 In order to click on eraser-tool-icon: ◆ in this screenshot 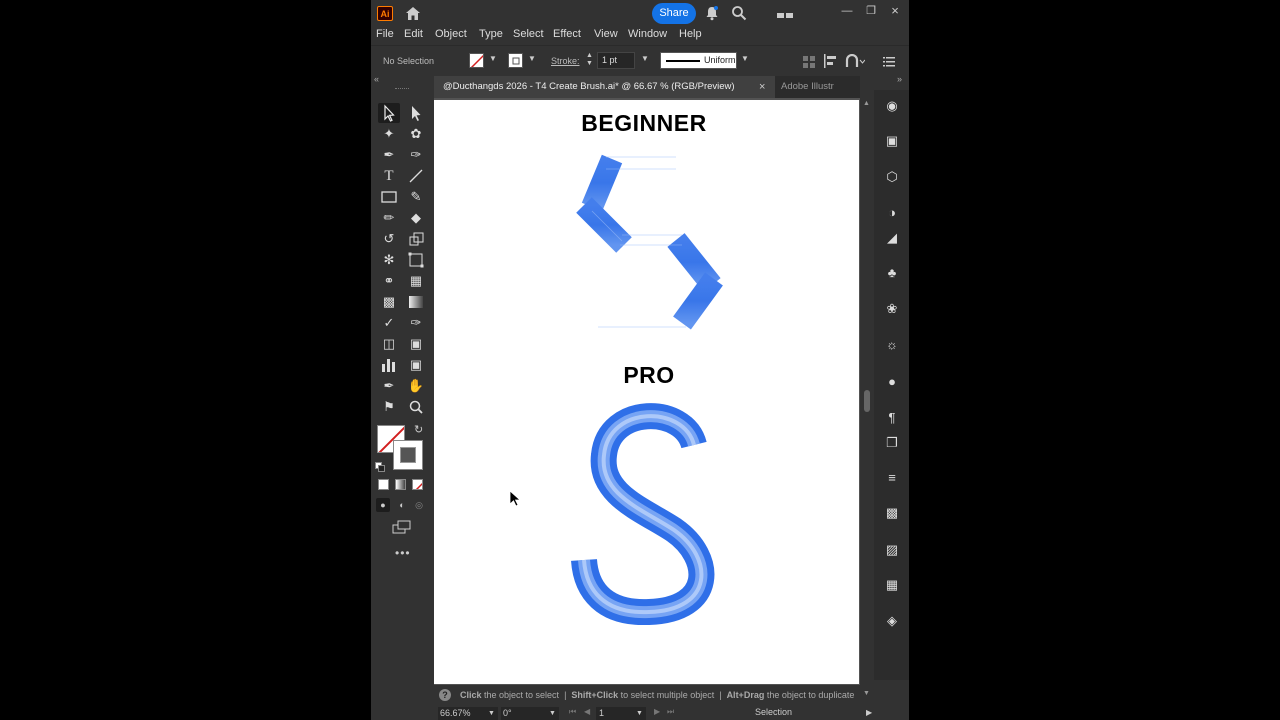, I will do `click(416, 218)`.